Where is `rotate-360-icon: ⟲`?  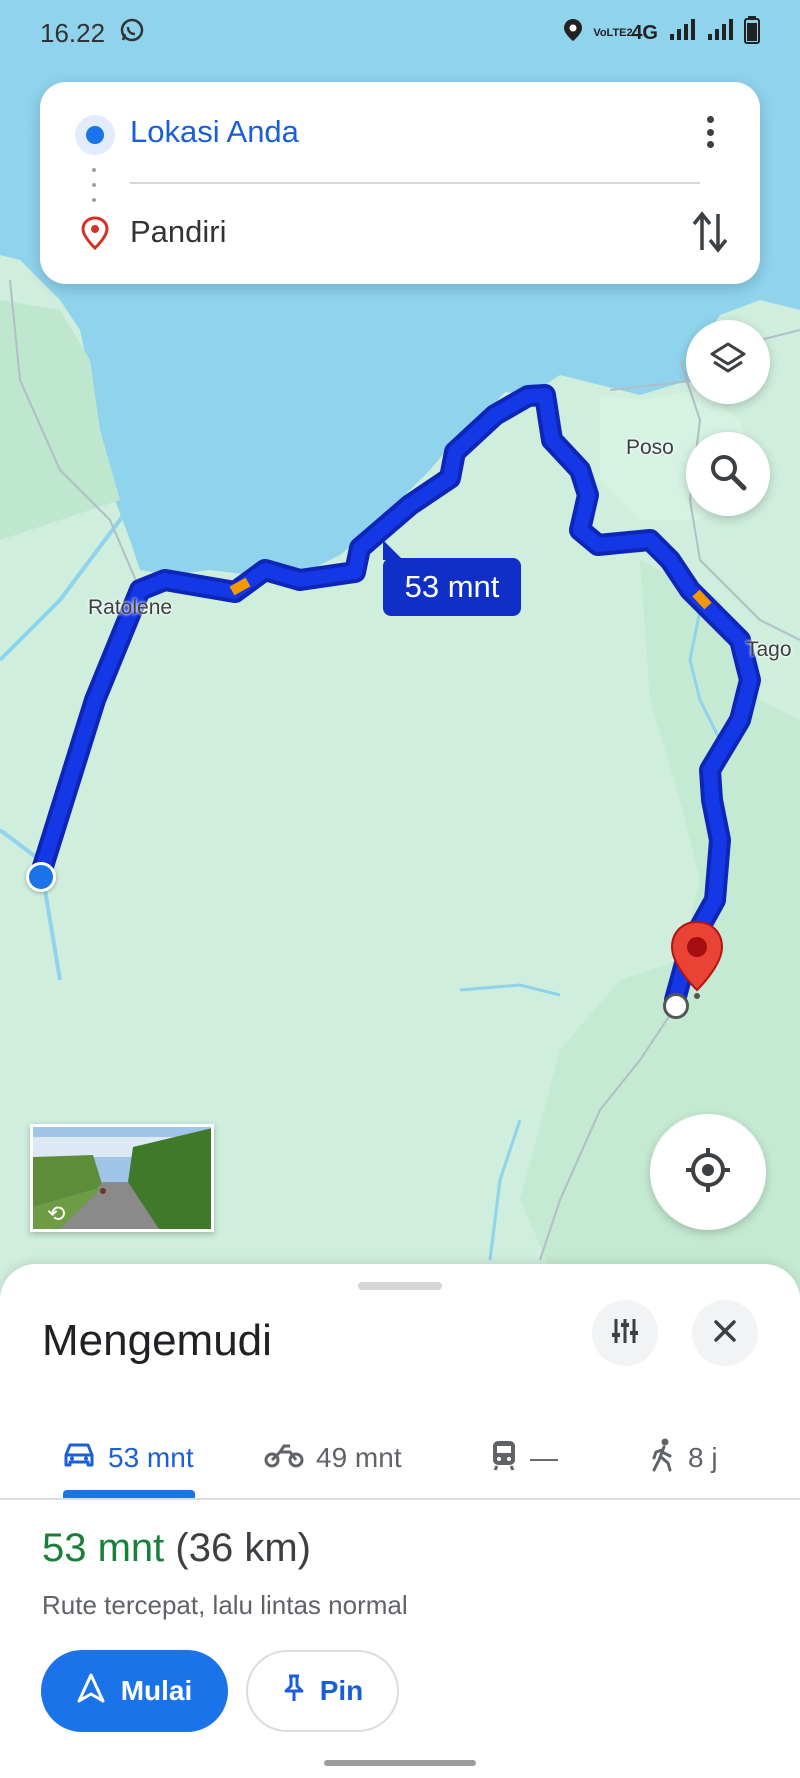 rotate-360-icon: ⟲ is located at coordinates (56, 1213).